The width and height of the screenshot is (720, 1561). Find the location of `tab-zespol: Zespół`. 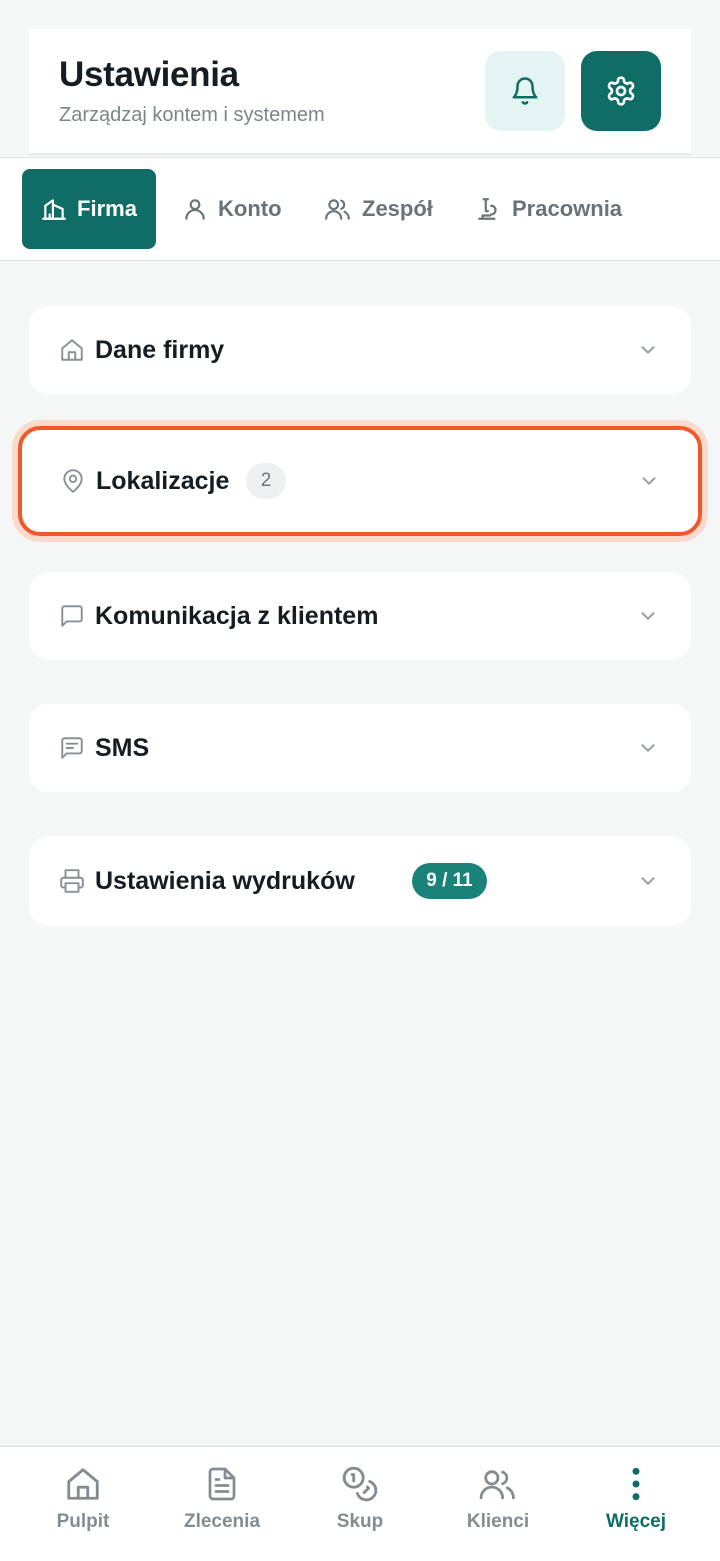

tab-zespol: Zespół is located at coordinates (378, 209).